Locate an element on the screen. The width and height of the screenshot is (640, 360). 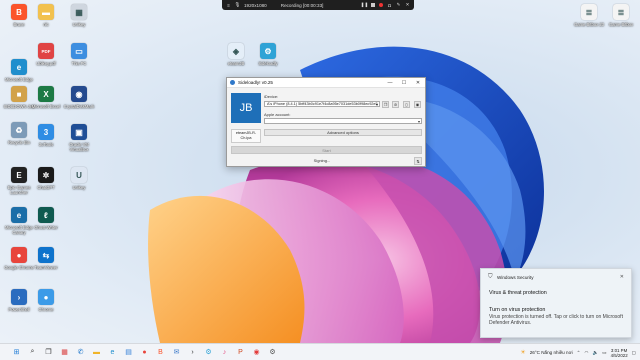
desktop-icon-col2-5: ℓ Ghost Writer is located at coordinates (46, 218).